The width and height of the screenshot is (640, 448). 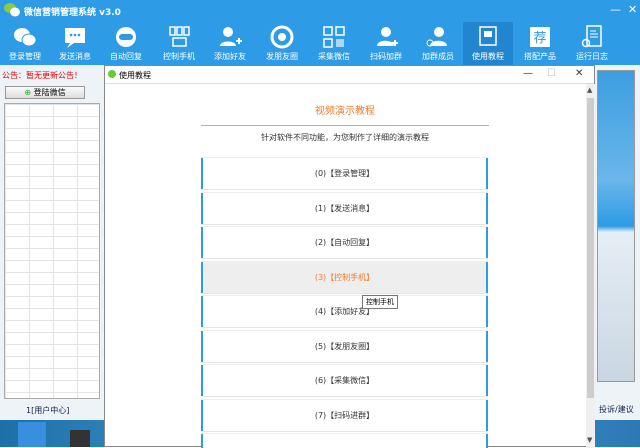 What do you see at coordinates (349, 75) in the screenshot?
I see `dialog-title-bar: 使用教程 — ☐ ✕` at bounding box center [349, 75].